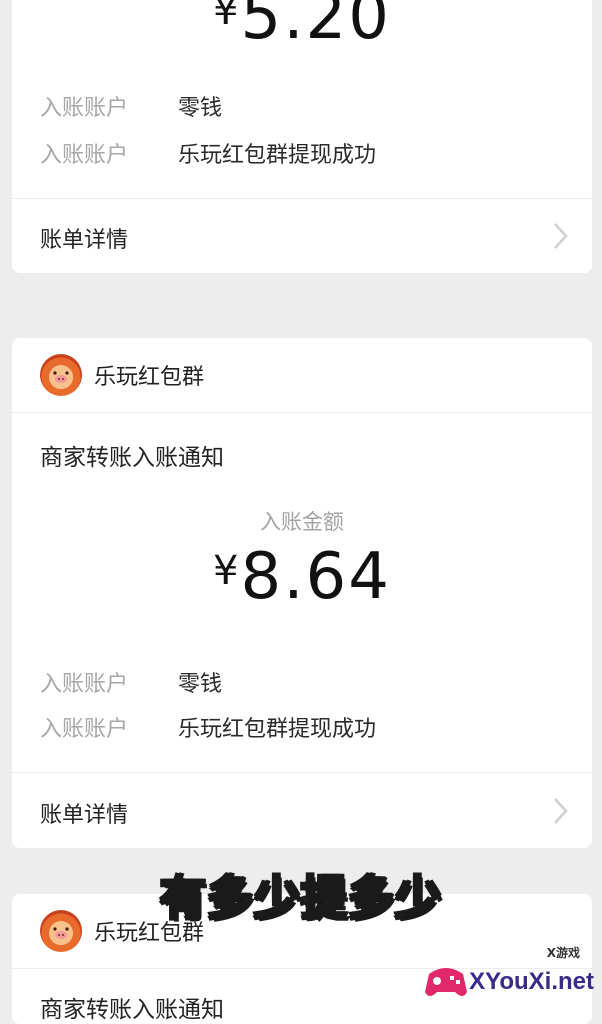 The image size is (602, 1024). I want to click on video-caption: 有多少提多少, so click(300, 898).